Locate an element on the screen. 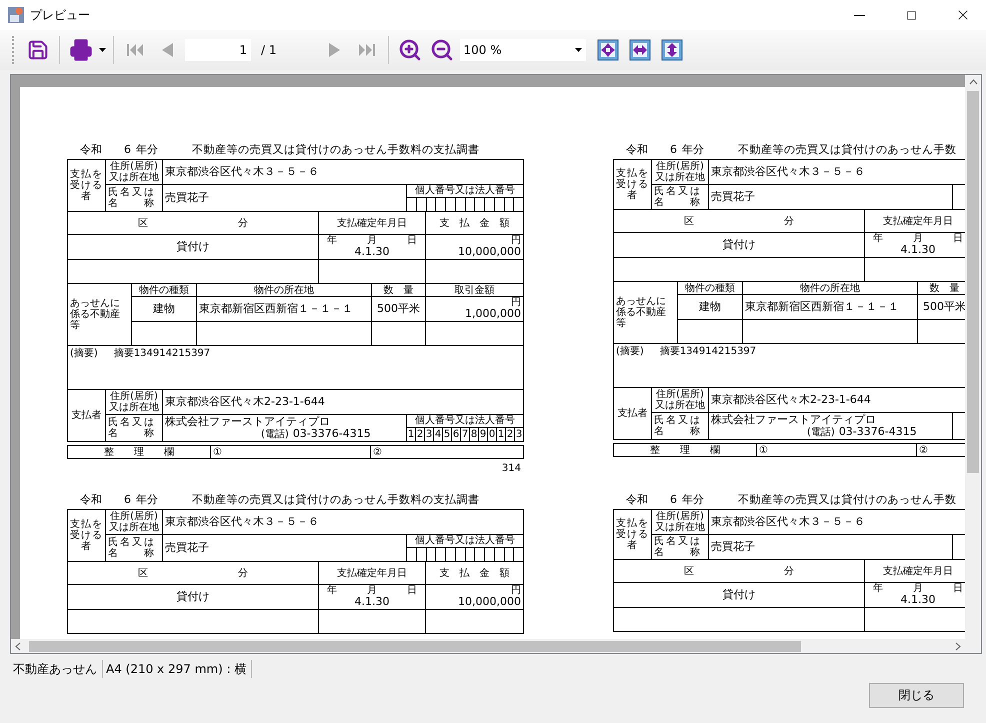  app-icon is located at coordinates (16, 15).